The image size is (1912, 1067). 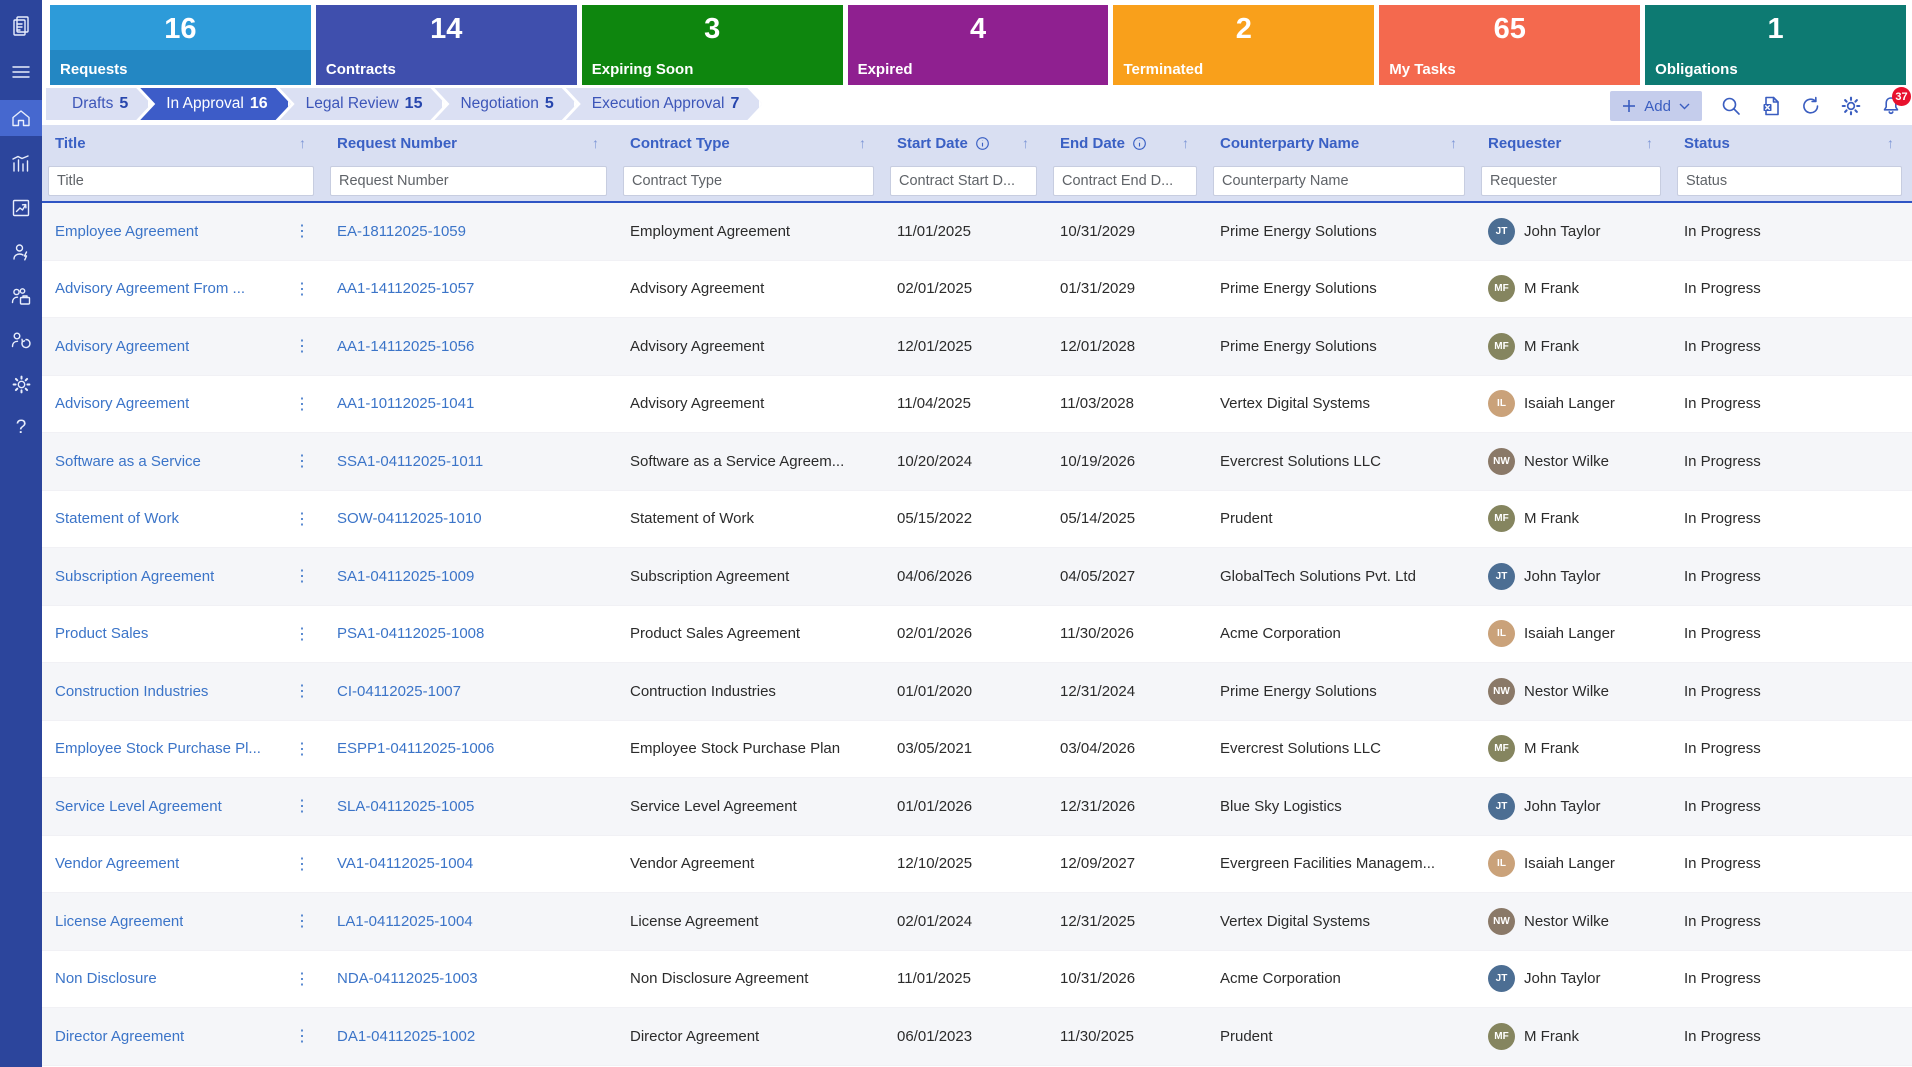 I want to click on request-number-link: SLA-04112025-1005, so click(x=405, y=806).